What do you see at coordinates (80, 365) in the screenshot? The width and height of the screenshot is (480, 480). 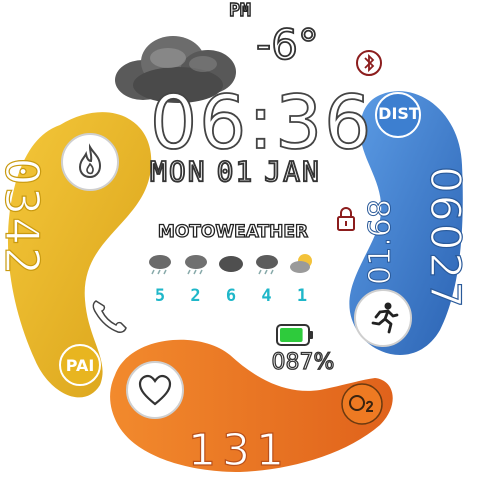 I see `pai-label: PAI` at bounding box center [80, 365].